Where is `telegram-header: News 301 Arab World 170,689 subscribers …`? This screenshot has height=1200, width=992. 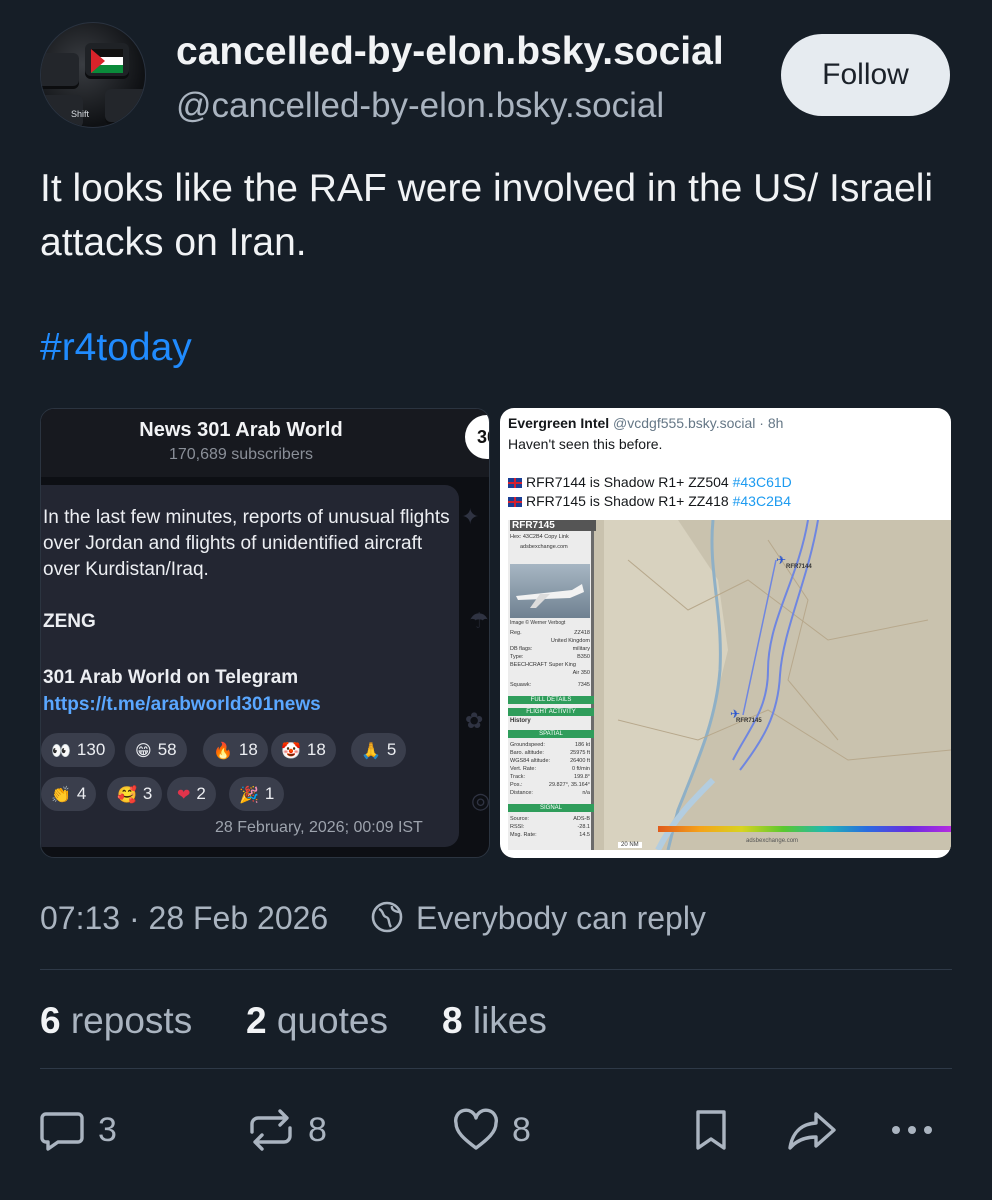 telegram-header: News 301 Arab World 170,689 subscribers … is located at coordinates (265, 443).